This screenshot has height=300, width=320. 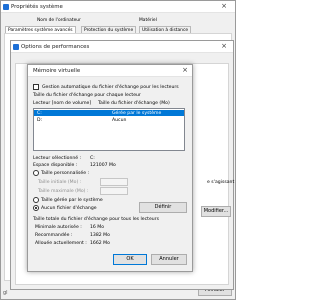 I want to click on auto-manage-checkbox, so click(x=36, y=87).